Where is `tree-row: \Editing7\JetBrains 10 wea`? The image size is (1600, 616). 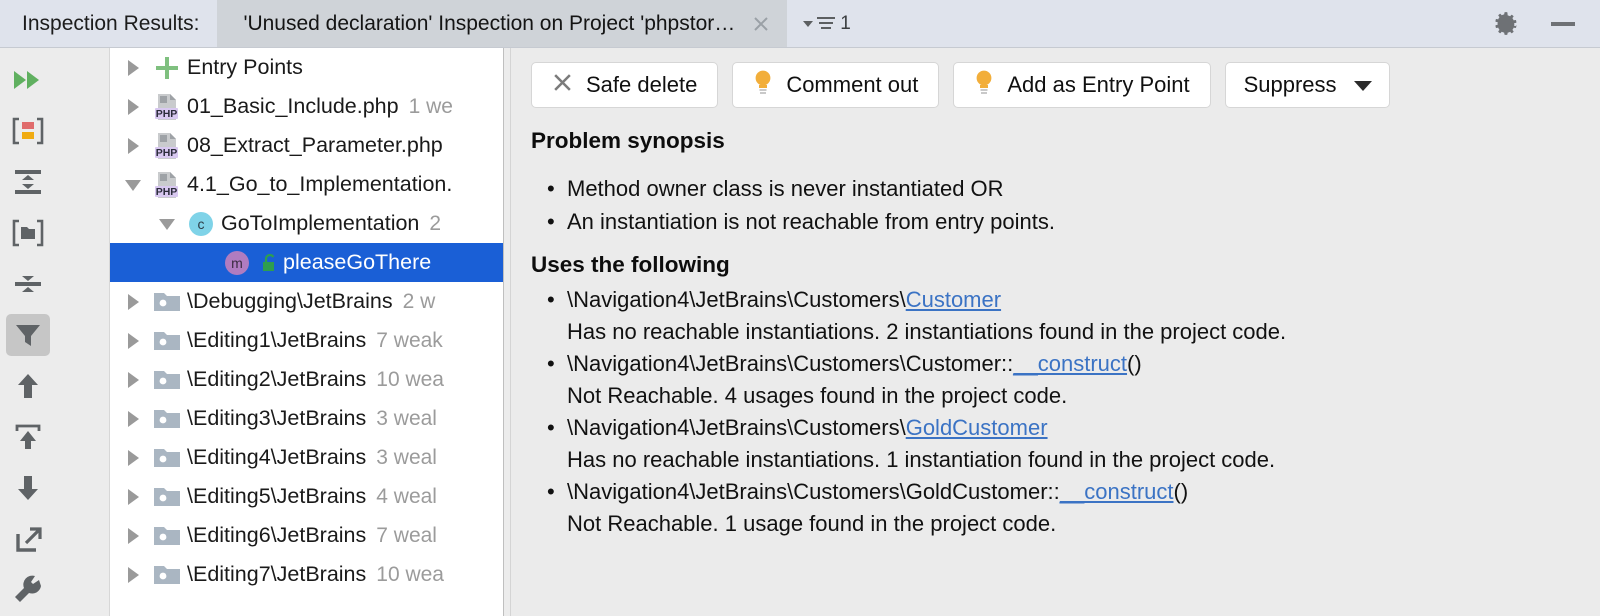
tree-row: \Editing7\JetBrains 10 wea is located at coordinates (306, 574).